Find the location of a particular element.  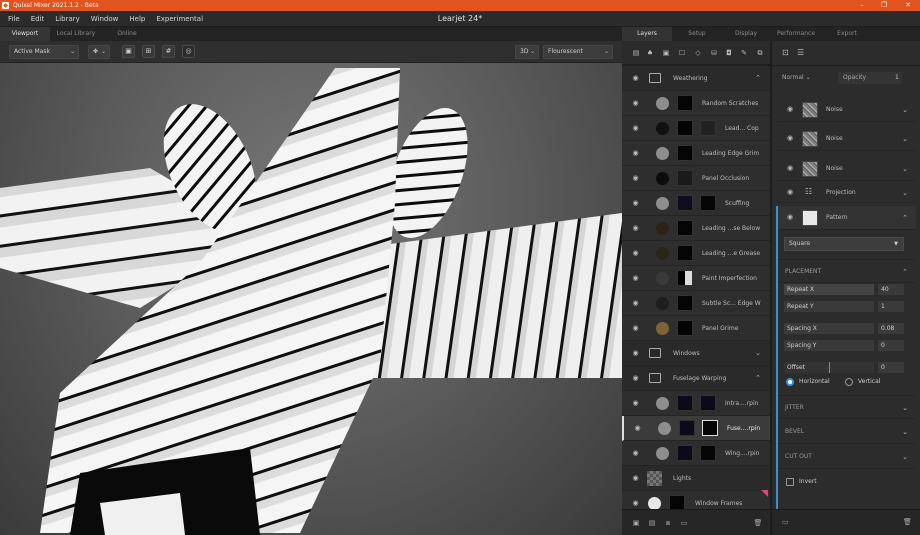

cutout-section: CUT OUT ⌄ is located at coordinates (847, 457).